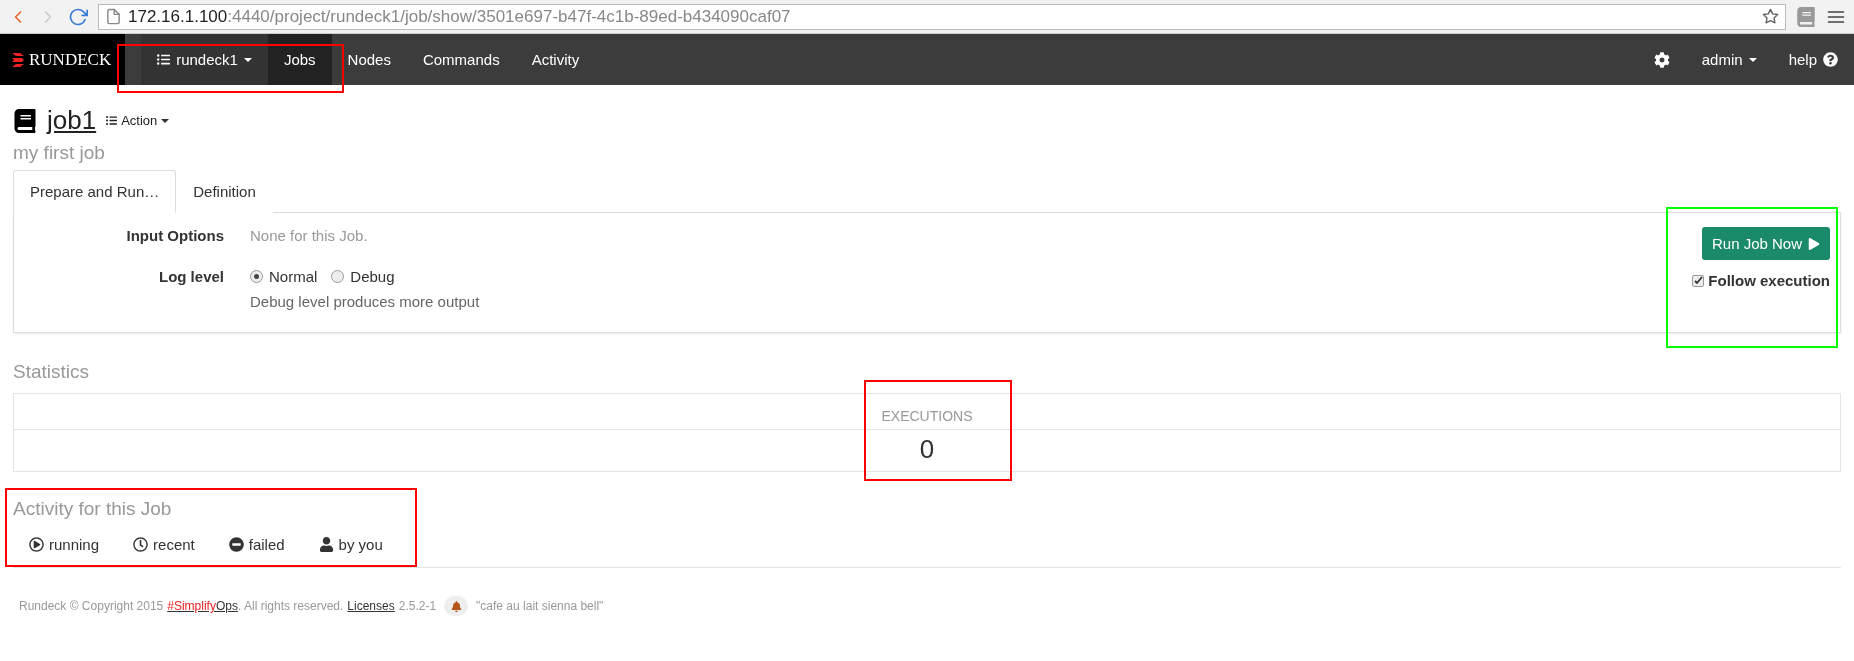 The image size is (1854, 661). I want to click on job-description: my first job, so click(59, 153).